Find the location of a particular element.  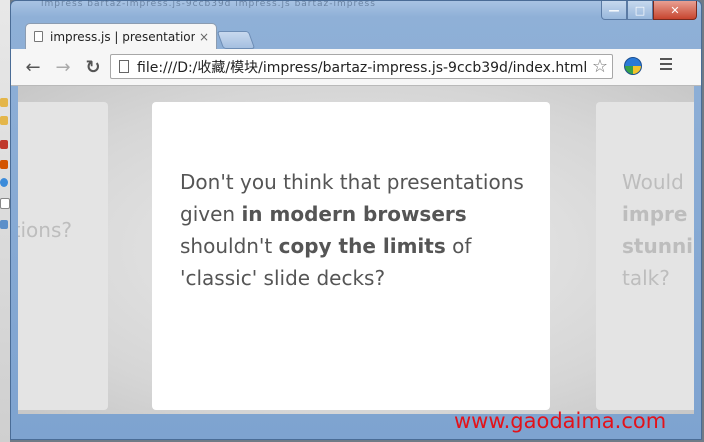

desktop-edge is located at coordinates (5, 221).